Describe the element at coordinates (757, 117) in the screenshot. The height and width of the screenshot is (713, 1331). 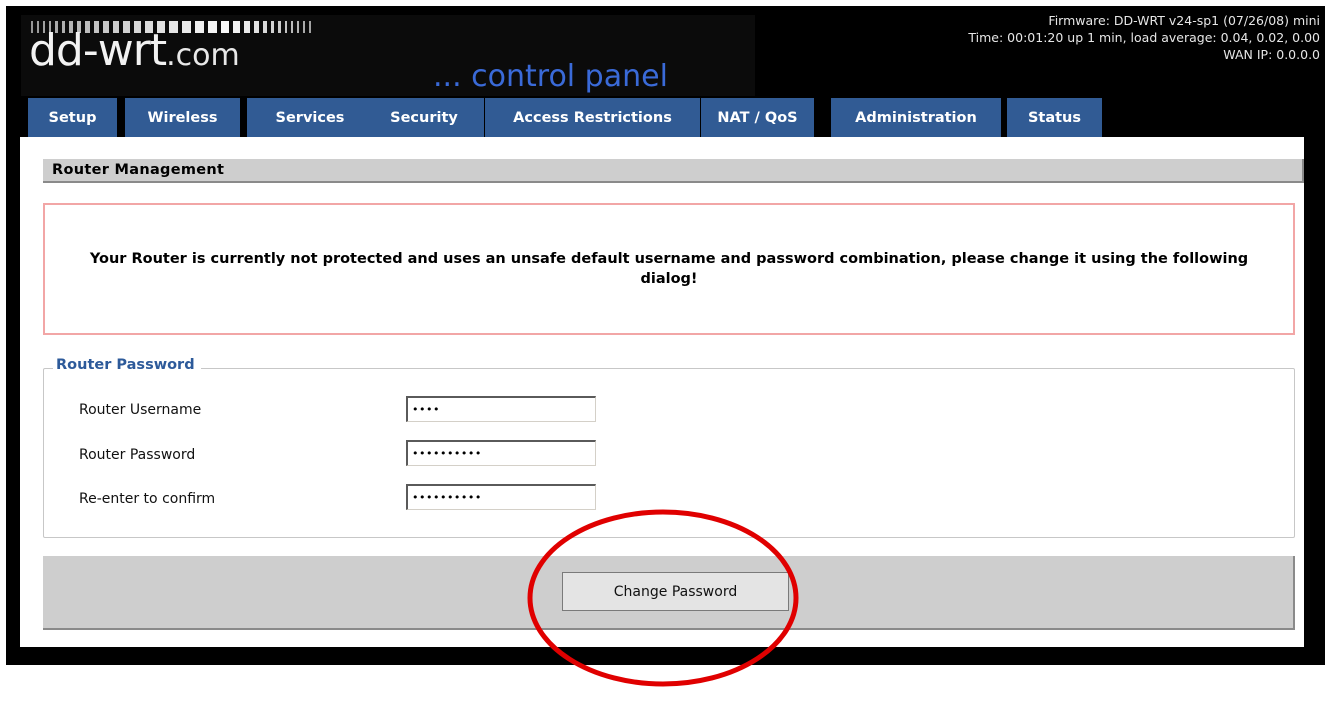
I see `tab-nat-qos: NAT / QoS` at that location.